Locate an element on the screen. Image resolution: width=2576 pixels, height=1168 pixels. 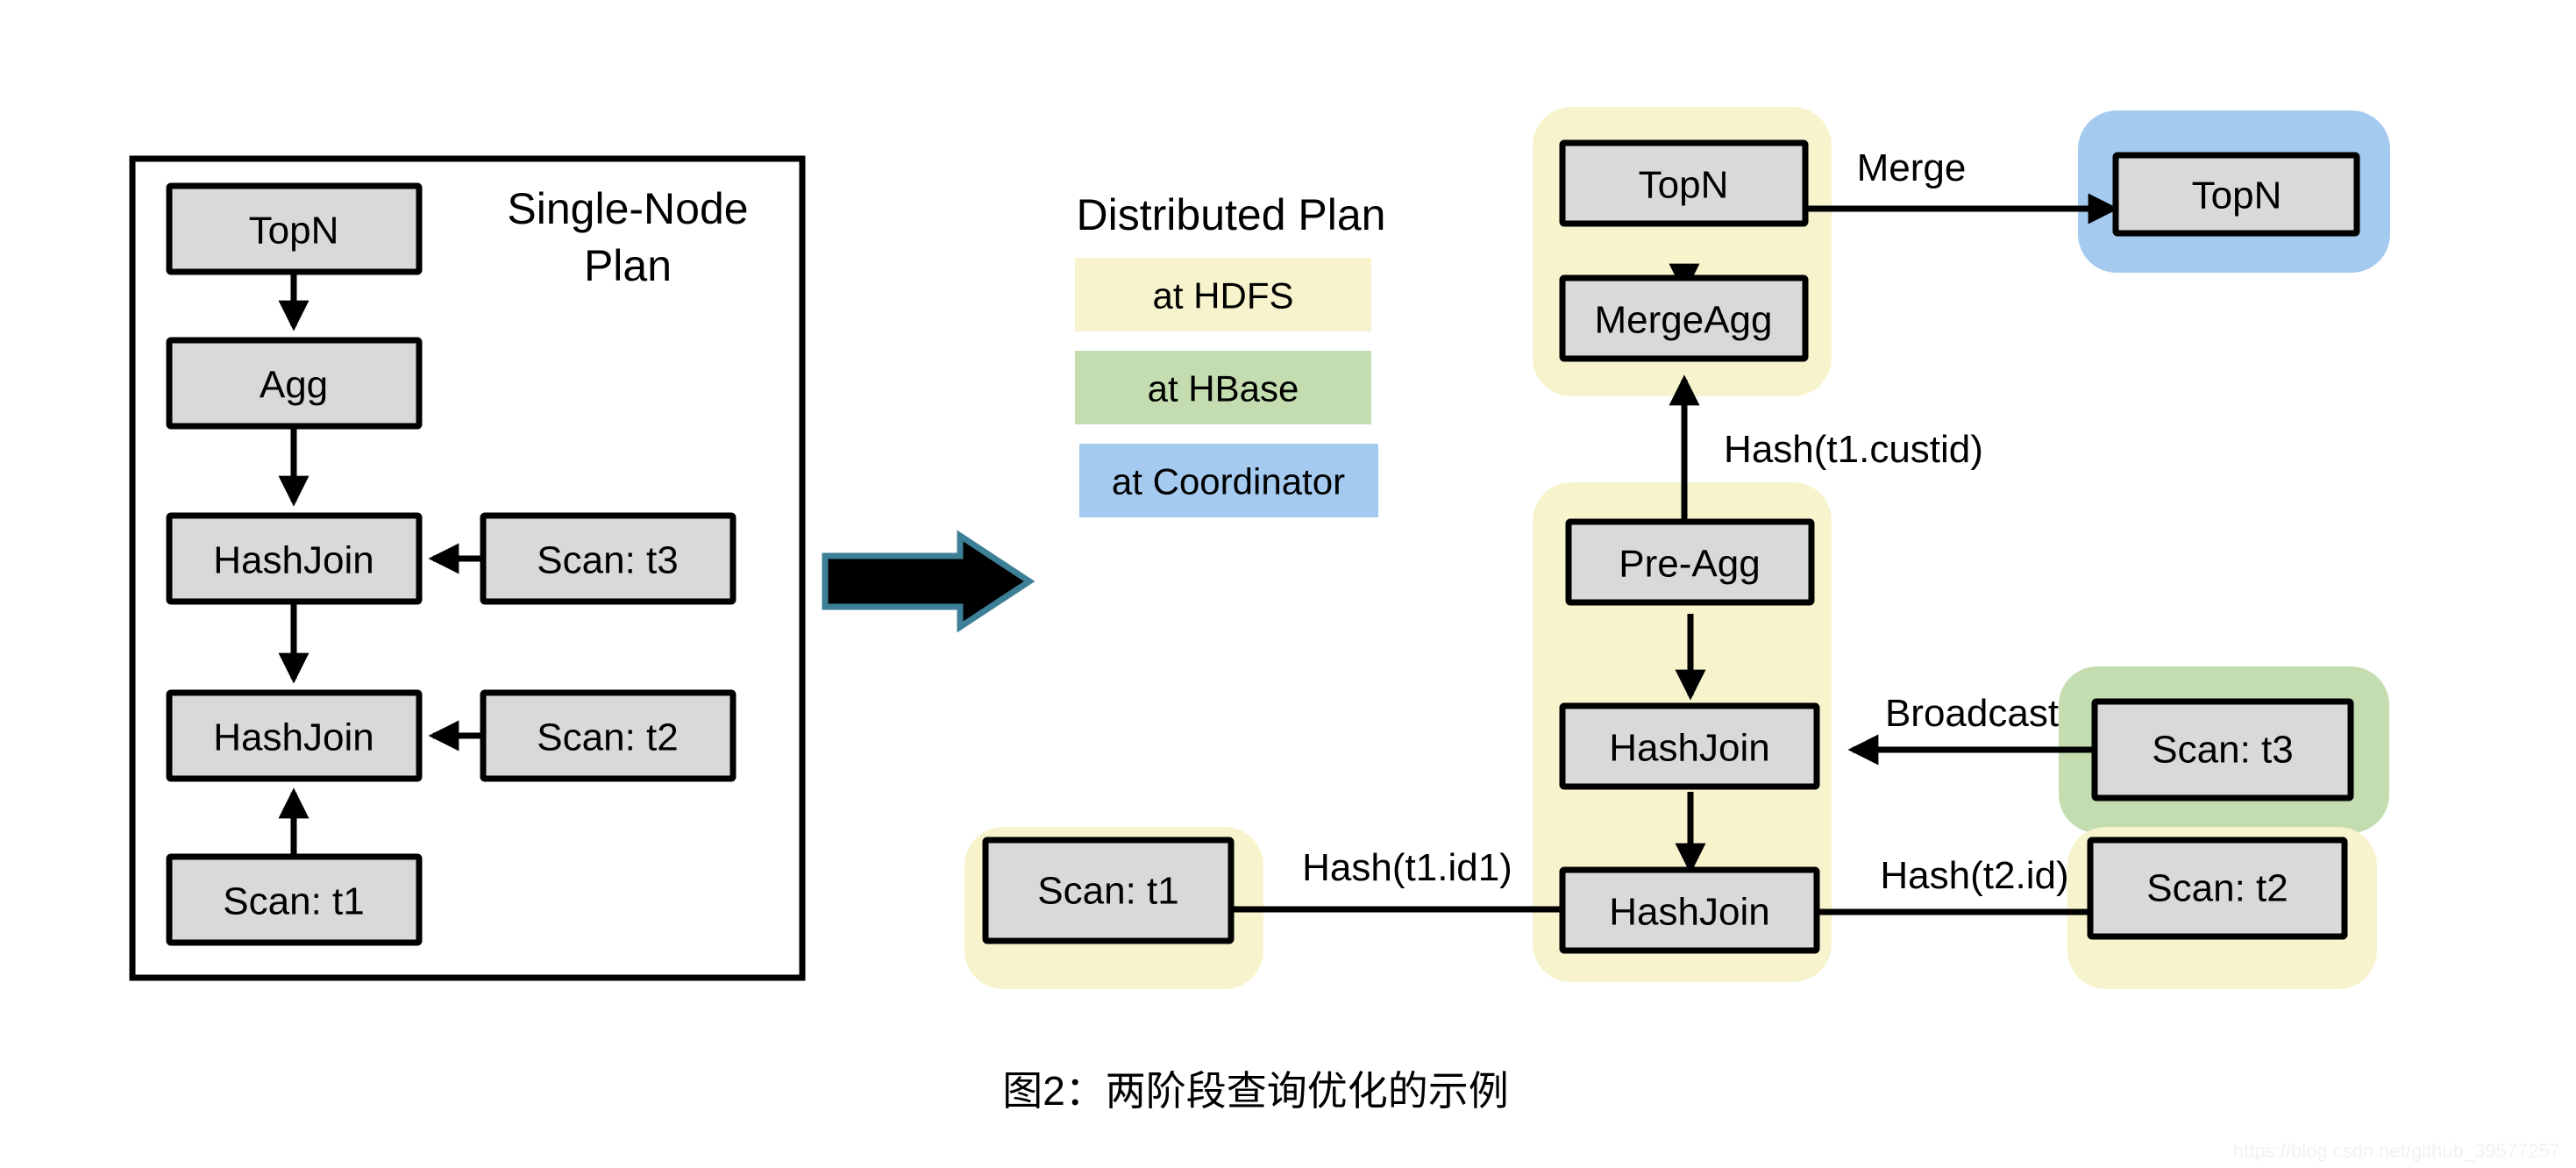
node-sn-scan-t3-label: Scan: t3 is located at coordinates (607, 560).